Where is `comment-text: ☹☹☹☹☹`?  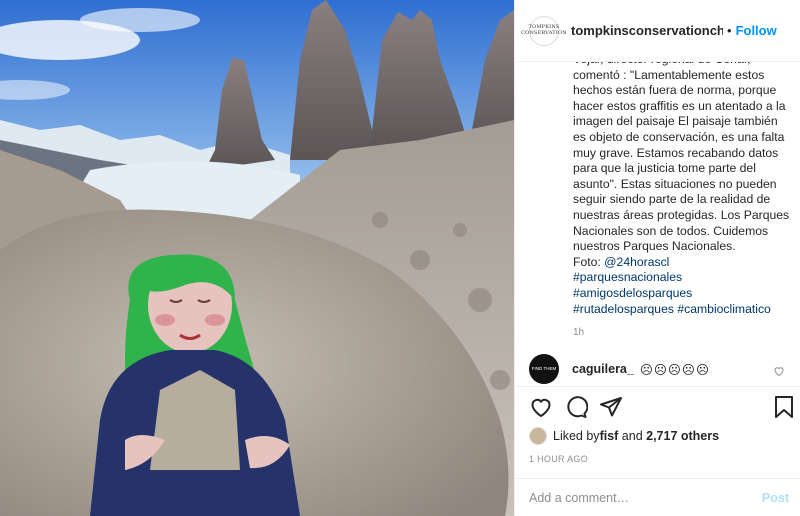
comment-text: ☹☹☹☹☹ is located at coordinates (674, 369).